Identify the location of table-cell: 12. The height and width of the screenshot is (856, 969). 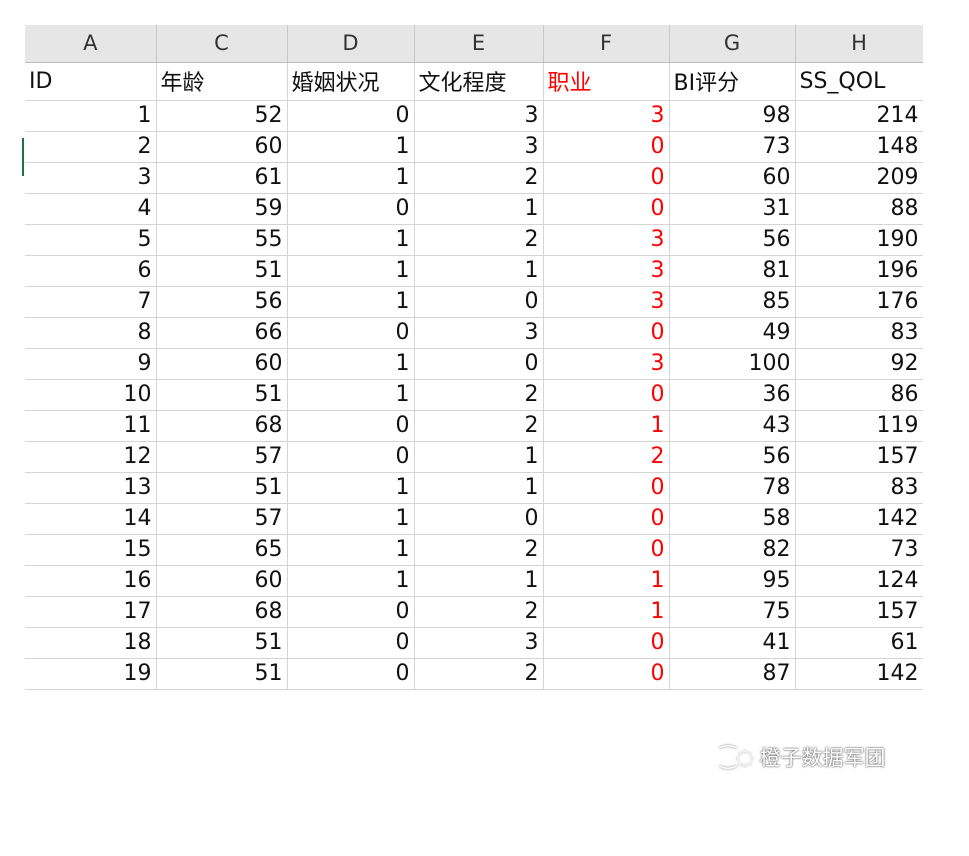
(91, 457).